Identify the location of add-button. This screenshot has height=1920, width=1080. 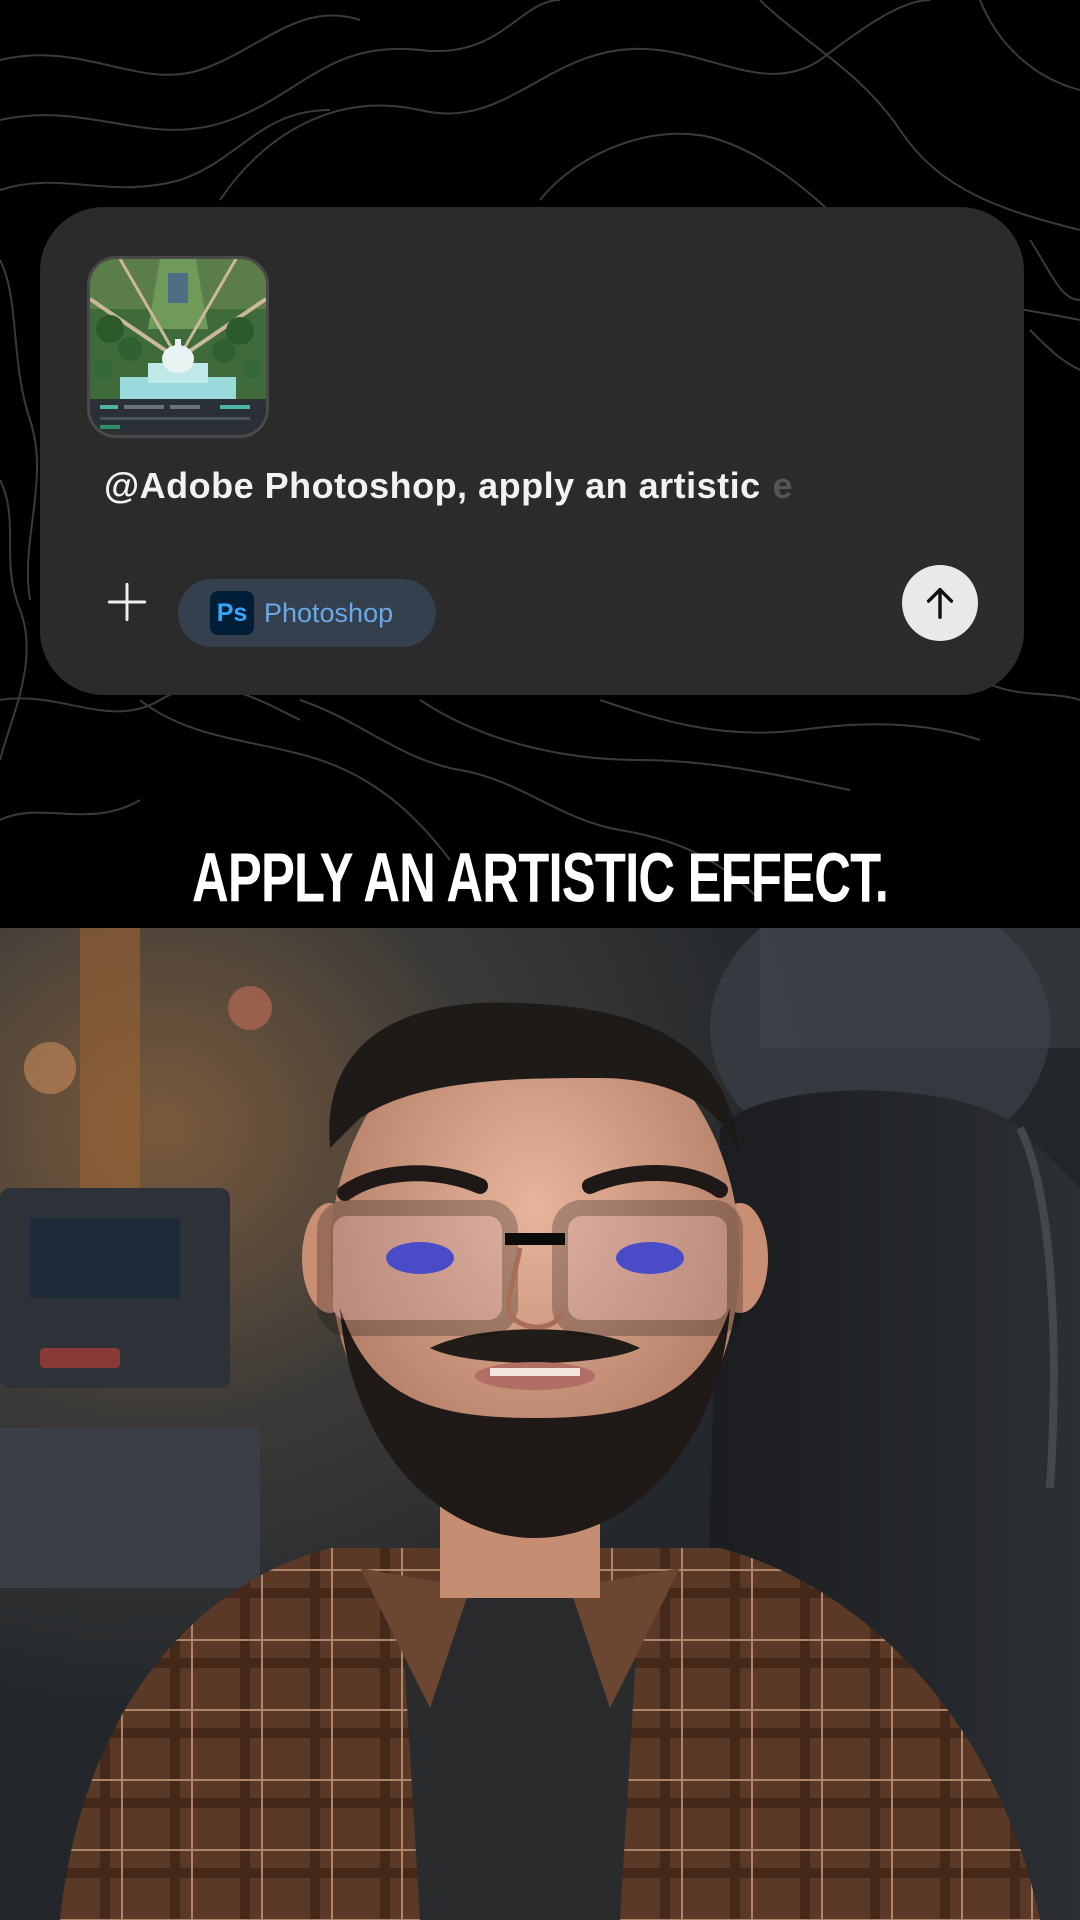
(127, 602).